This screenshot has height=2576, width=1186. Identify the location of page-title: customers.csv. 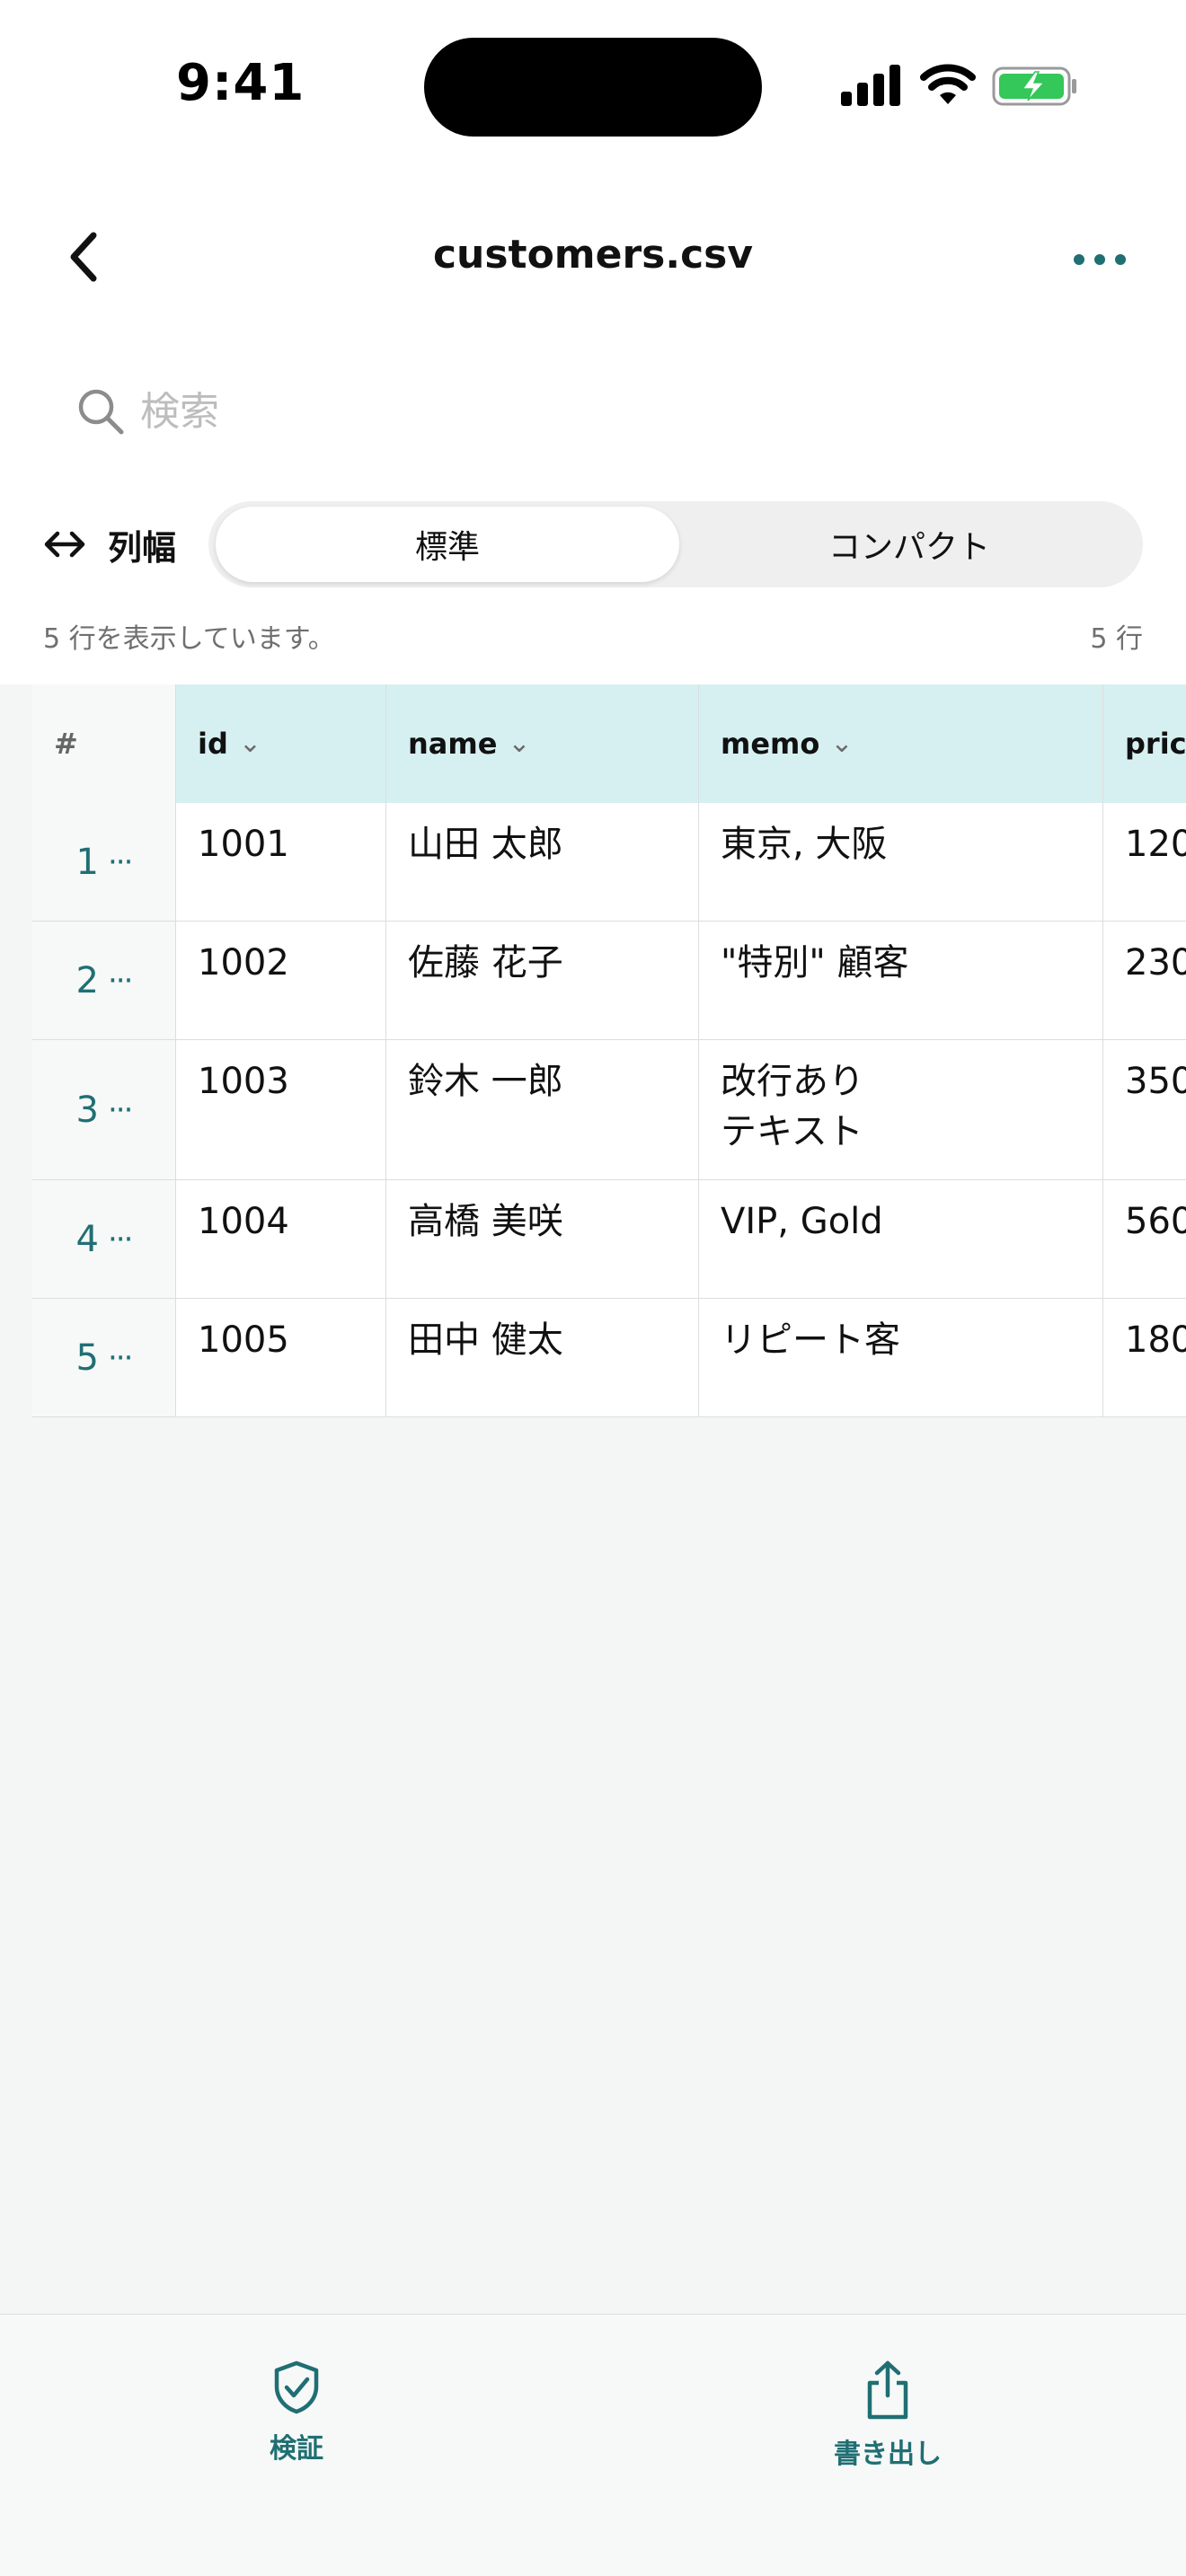
(593, 255).